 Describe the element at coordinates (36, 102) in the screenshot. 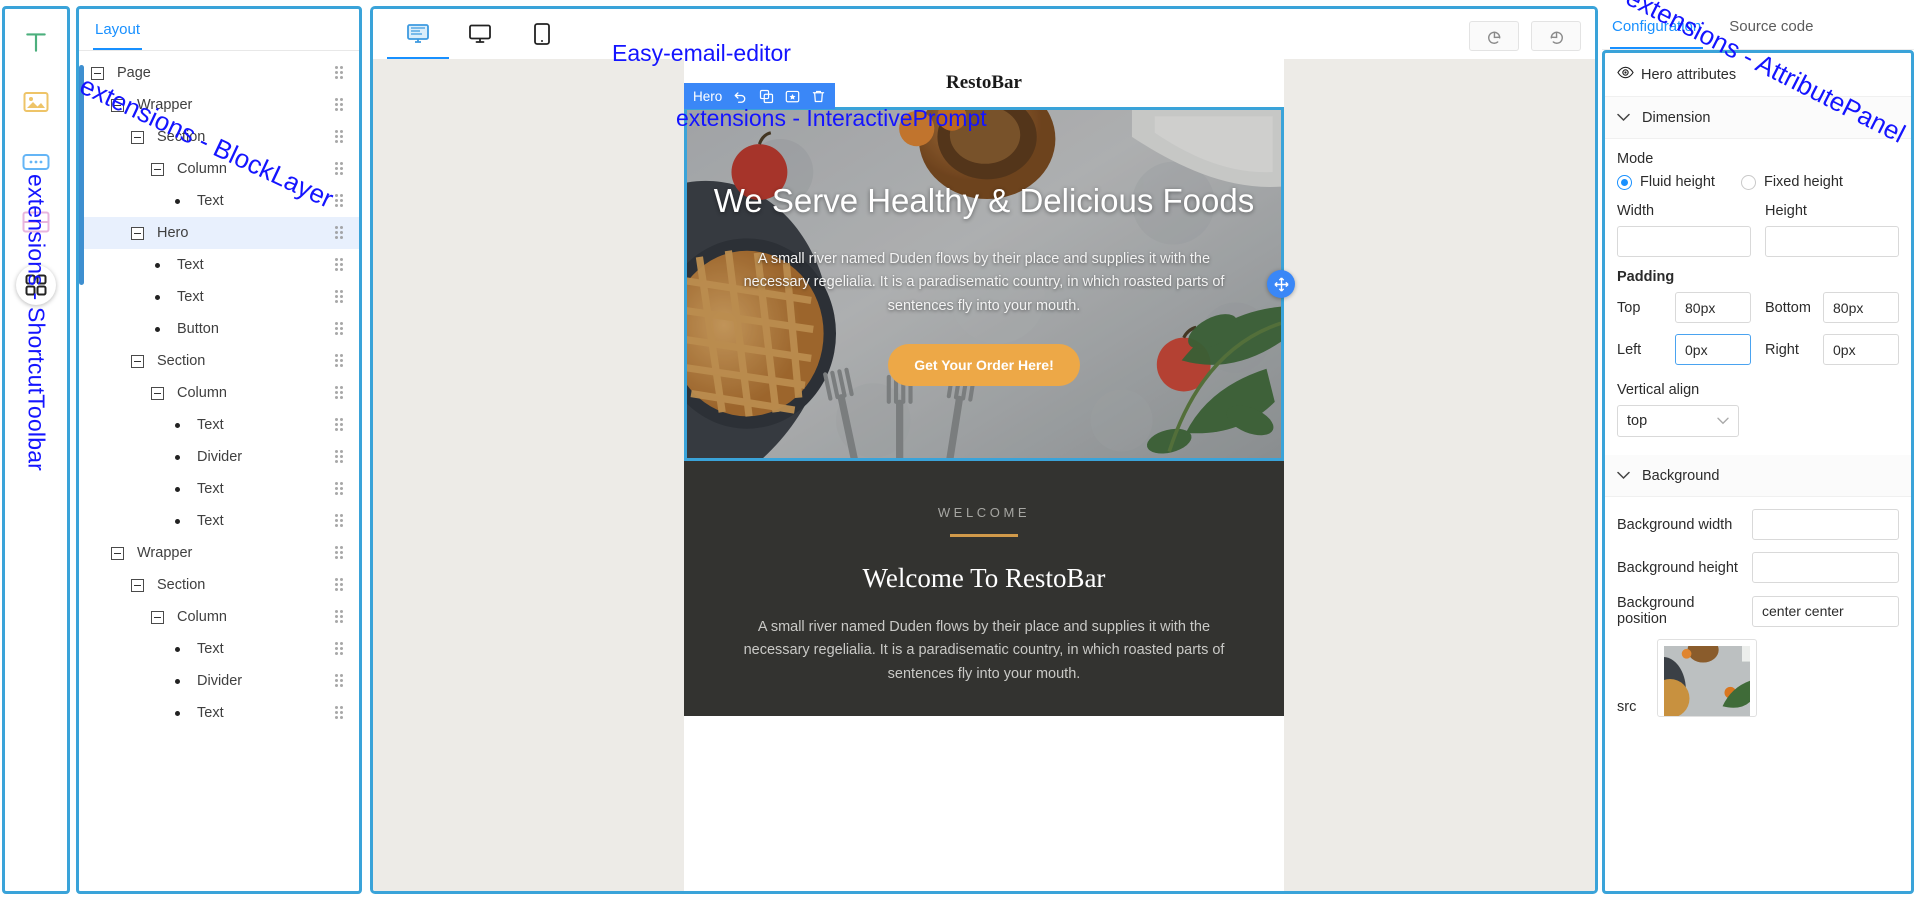

I see `image-tool-icon` at that location.